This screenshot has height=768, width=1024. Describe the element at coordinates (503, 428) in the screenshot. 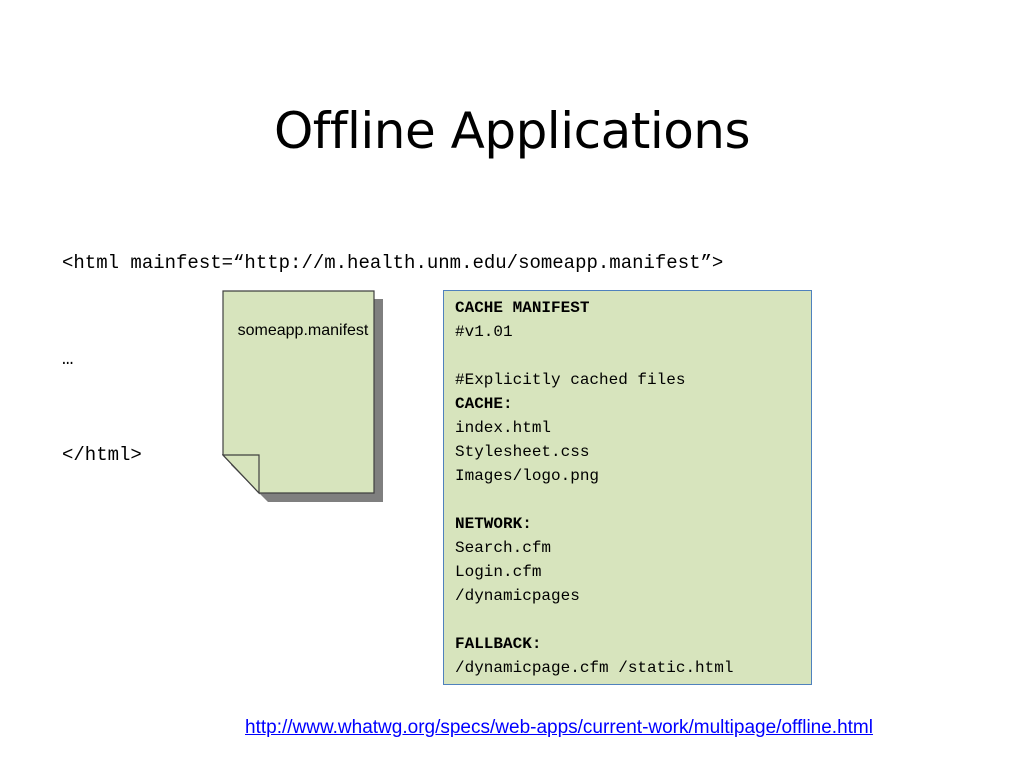

I see `manifest-entry: index.html` at that location.